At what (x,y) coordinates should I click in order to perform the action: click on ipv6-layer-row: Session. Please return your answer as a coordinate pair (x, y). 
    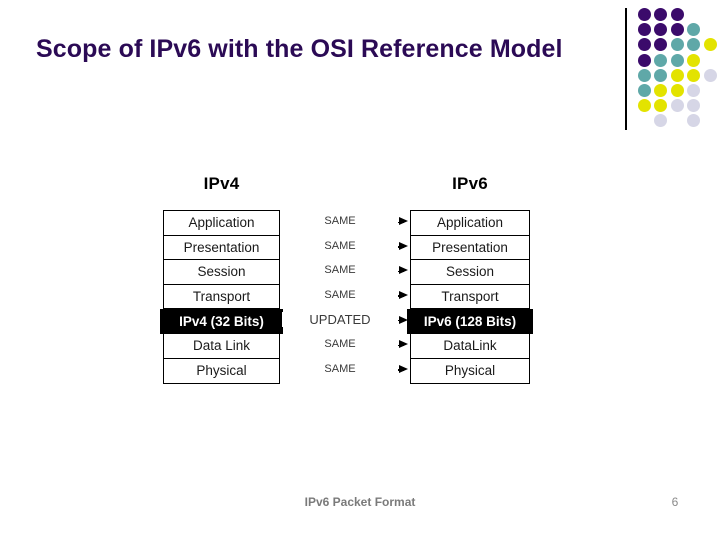
    Looking at the image, I should click on (470, 272).